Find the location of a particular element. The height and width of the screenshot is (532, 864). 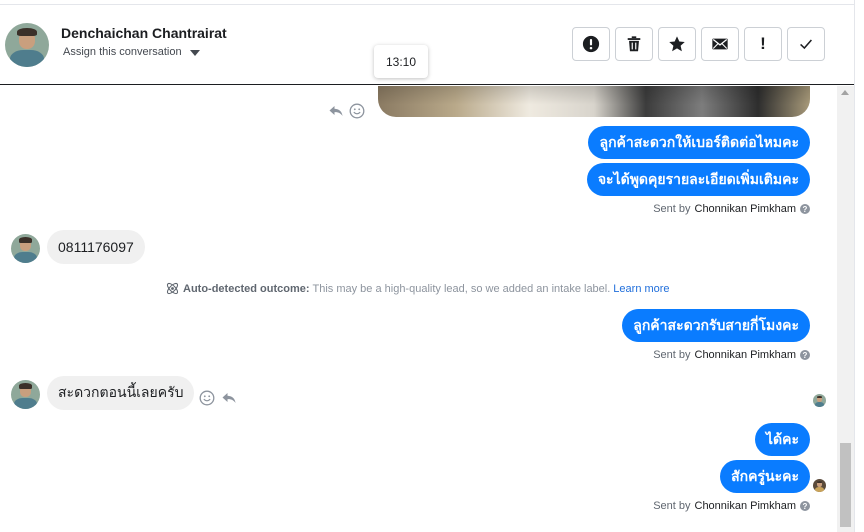

scrollbar-thumb is located at coordinates (845, 485).